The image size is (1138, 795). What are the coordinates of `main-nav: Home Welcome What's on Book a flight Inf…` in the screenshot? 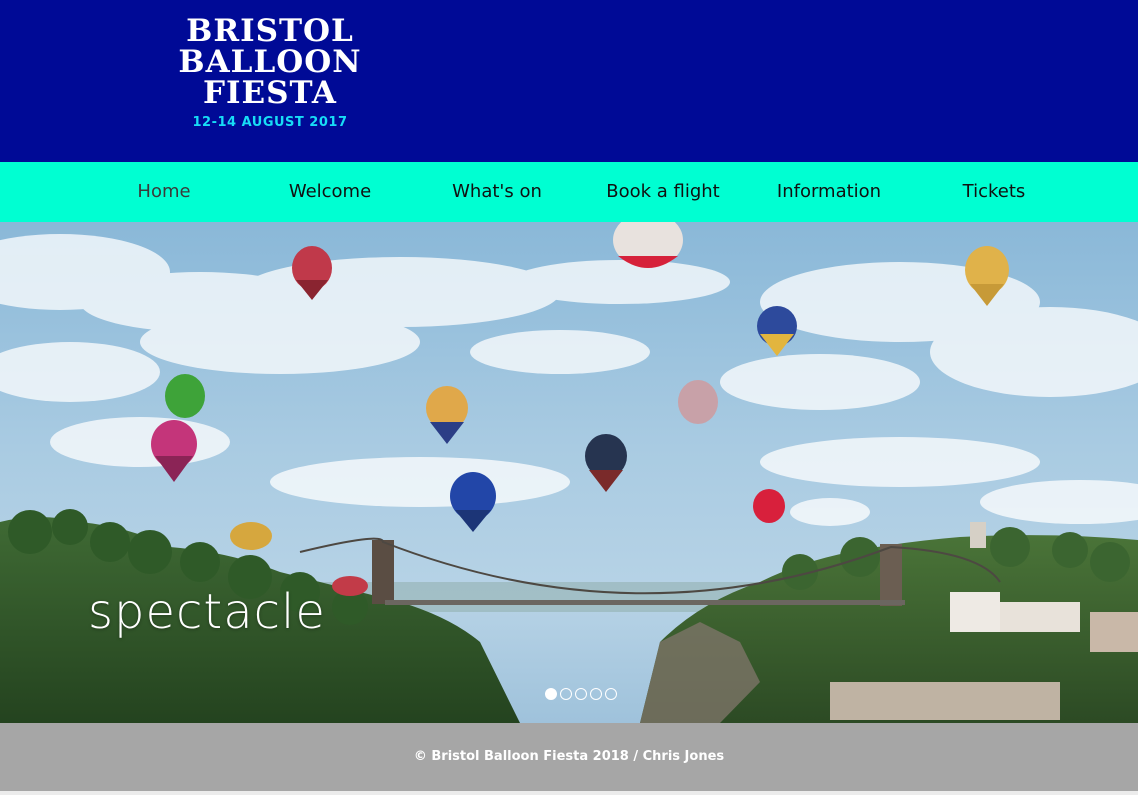 It's located at (569, 192).